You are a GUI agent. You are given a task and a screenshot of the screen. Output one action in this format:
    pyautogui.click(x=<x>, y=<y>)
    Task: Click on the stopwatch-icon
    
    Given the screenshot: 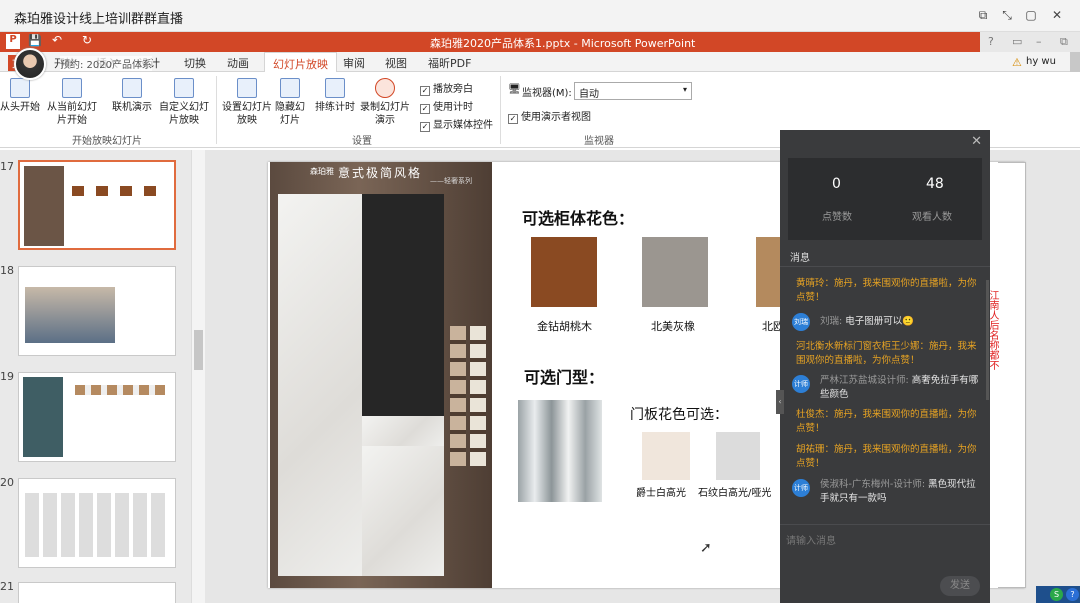 What is the action you would take?
    pyautogui.click(x=335, y=88)
    